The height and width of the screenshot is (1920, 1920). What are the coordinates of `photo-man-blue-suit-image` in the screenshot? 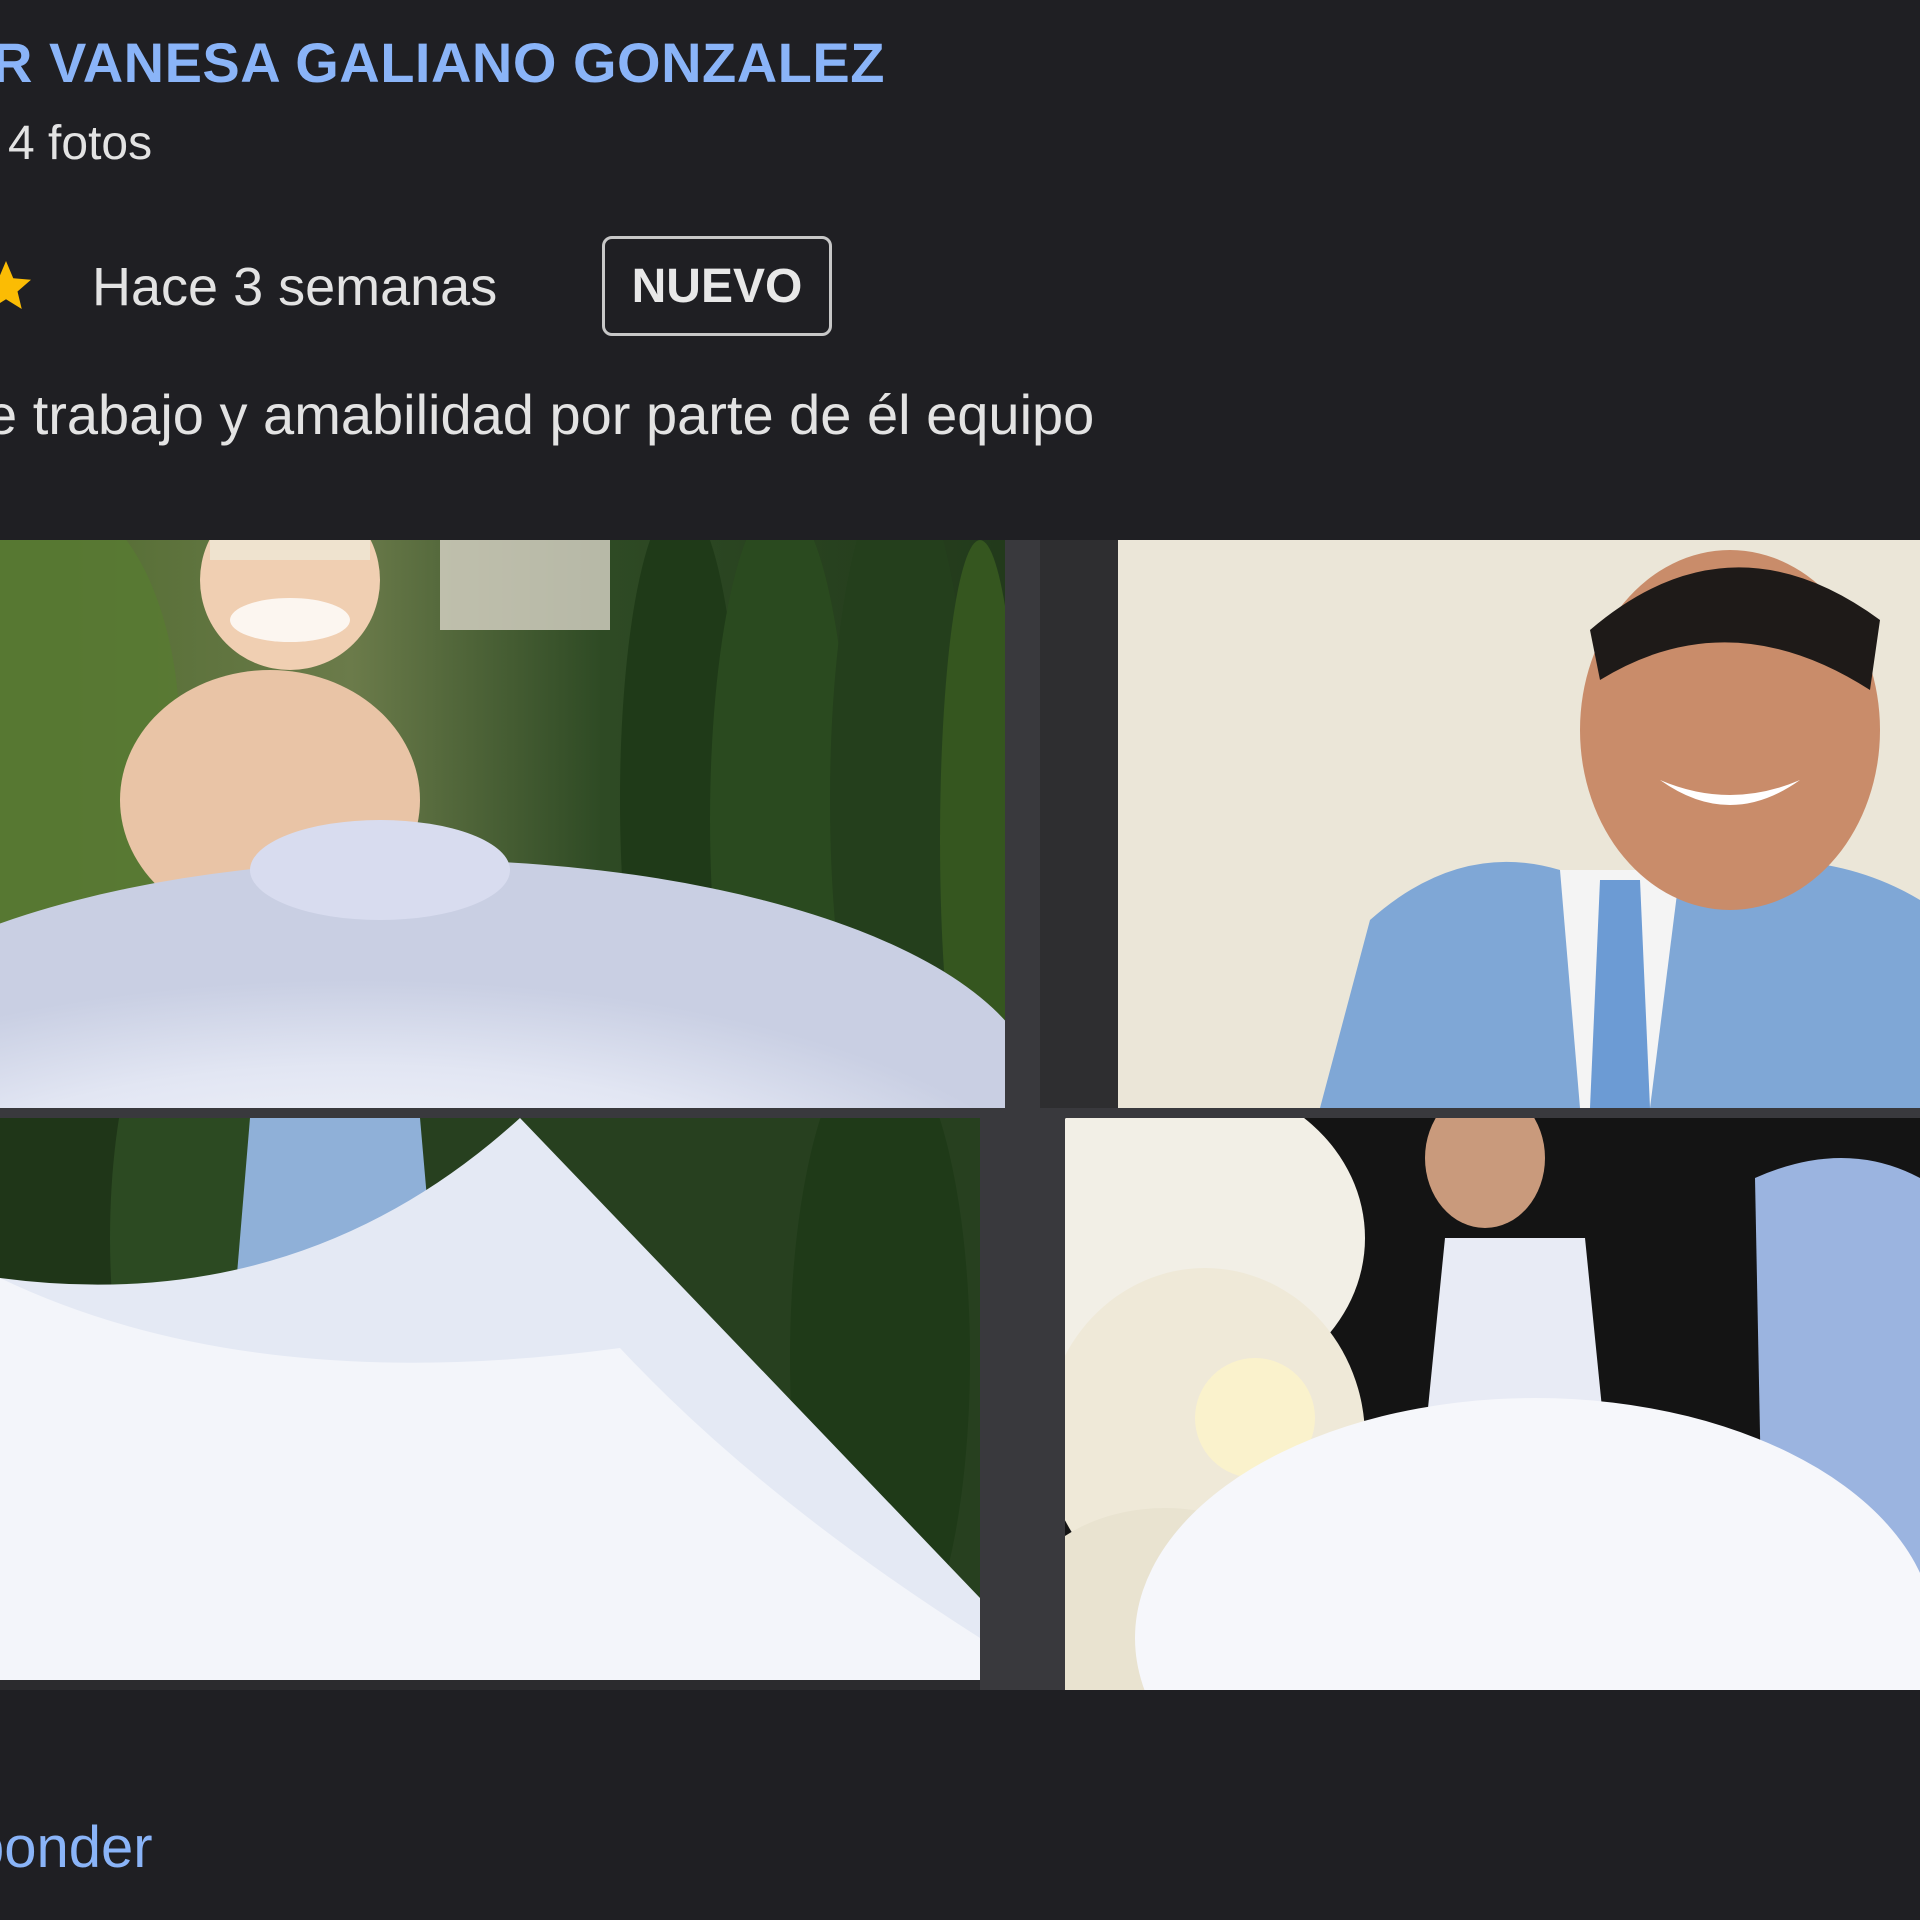 It's located at (1480, 824).